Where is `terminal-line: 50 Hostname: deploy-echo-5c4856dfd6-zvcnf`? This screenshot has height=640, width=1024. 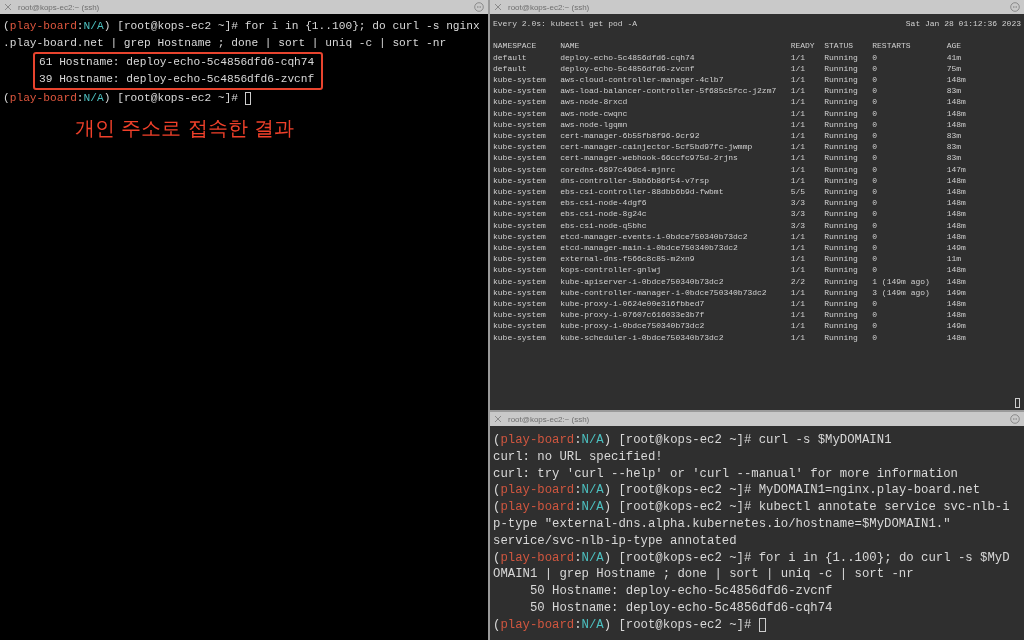
terminal-line: 50 Hostname: deploy-echo-5c4856dfd6-zvcnf is located at coordinates (681, 591).